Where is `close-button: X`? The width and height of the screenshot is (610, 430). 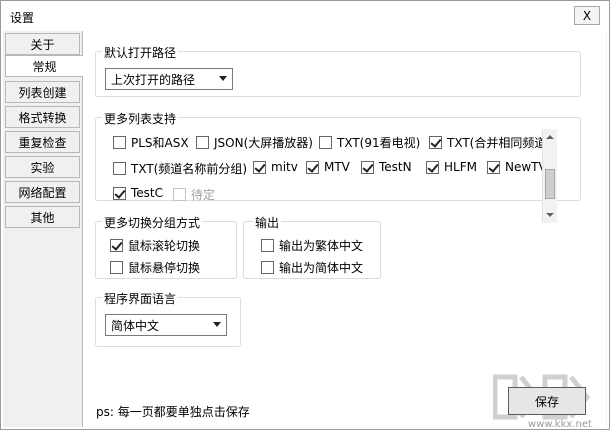 close-button: X is located at coordinates (587, 15).